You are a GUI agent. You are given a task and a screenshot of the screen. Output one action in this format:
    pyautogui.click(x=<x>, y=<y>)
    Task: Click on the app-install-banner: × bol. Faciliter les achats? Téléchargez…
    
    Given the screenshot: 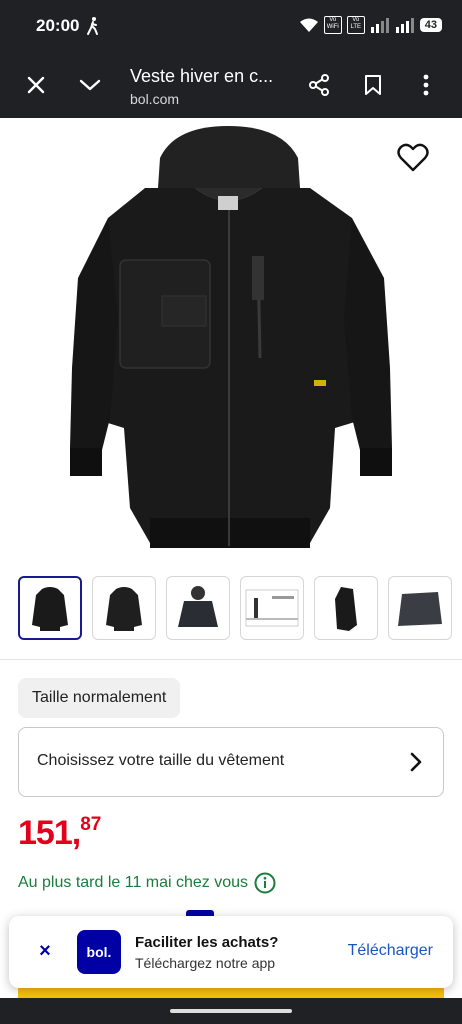 What is the action you would take?
    pyautogui.click(x=231, y=952)
    